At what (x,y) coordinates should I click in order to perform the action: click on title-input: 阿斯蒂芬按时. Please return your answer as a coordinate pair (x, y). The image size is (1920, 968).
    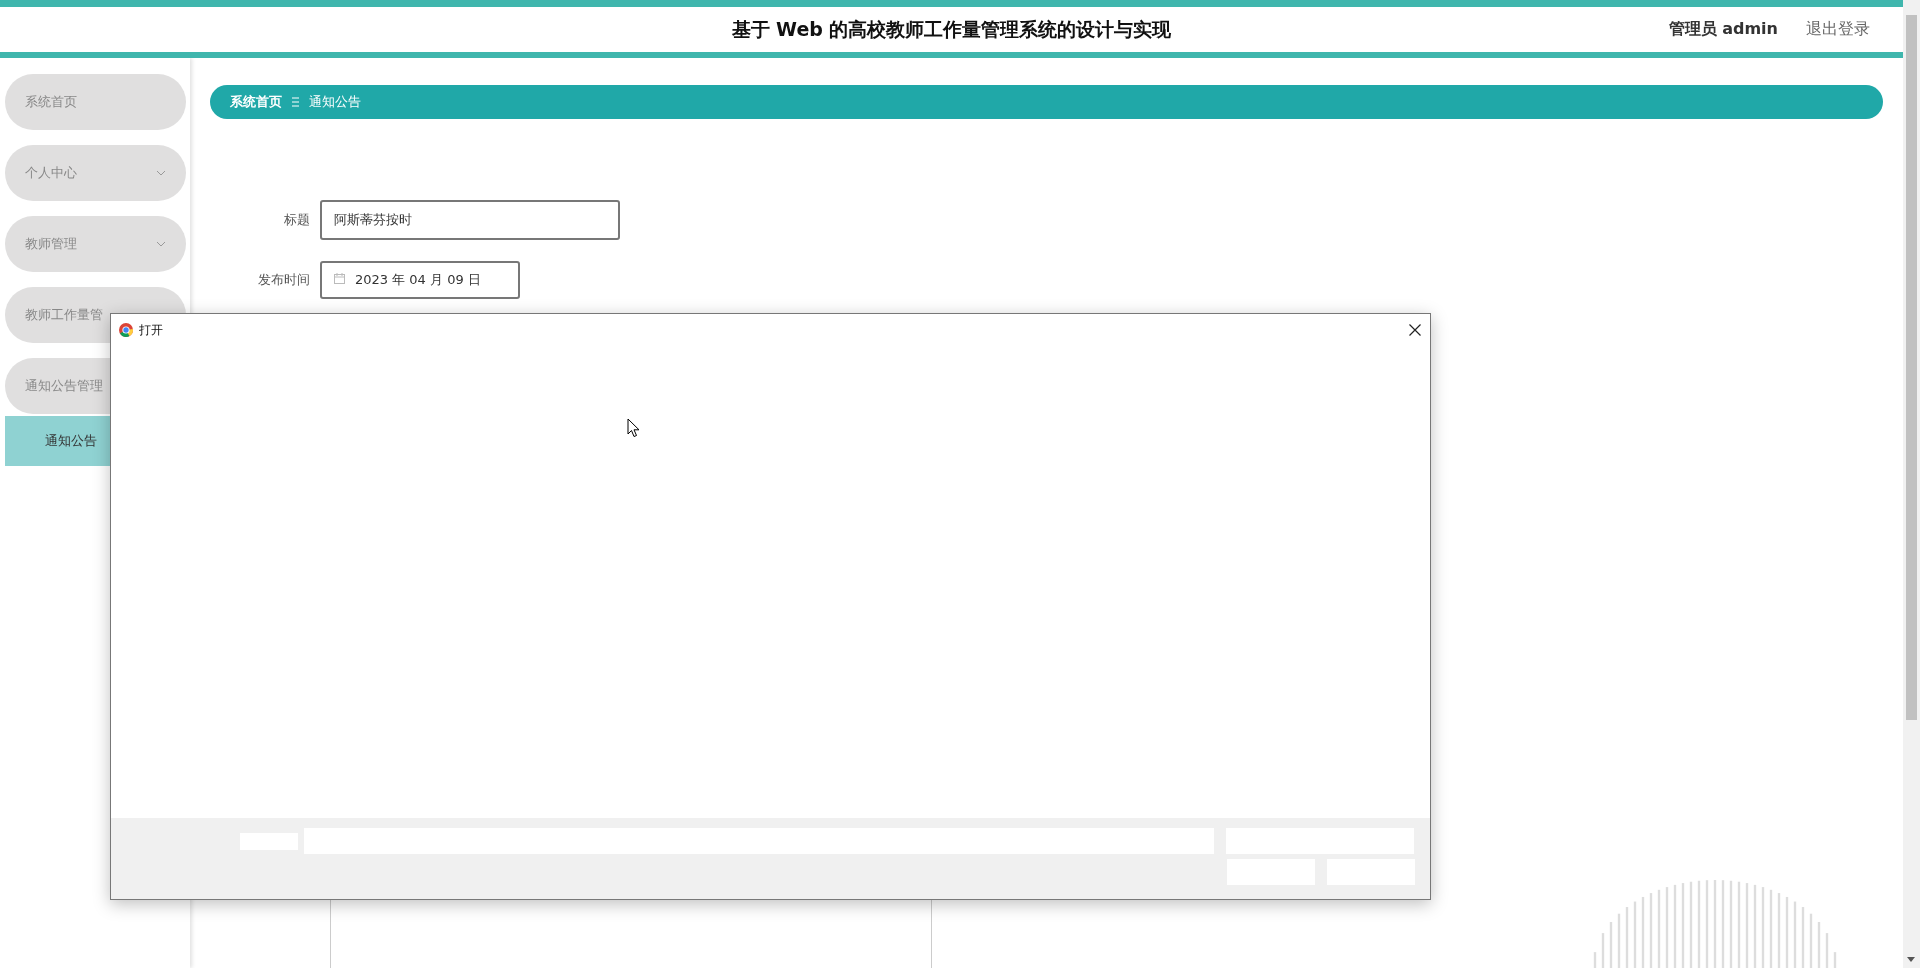
    Looking at the image, I should click on (470, 220).